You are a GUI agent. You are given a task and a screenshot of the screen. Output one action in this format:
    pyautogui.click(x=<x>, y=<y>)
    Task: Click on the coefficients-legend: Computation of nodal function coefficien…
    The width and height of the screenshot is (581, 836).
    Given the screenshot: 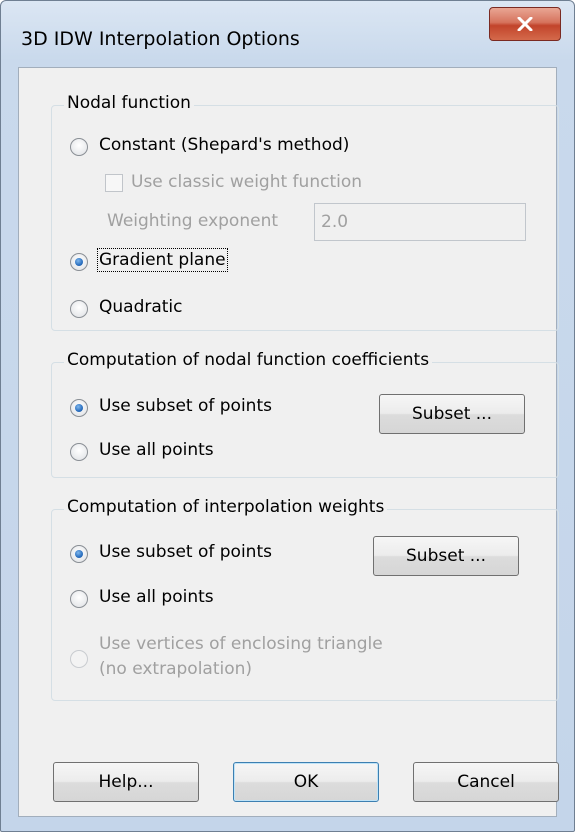 What is the action you would take?
    pyautogui.click(x=248, y=360)
    